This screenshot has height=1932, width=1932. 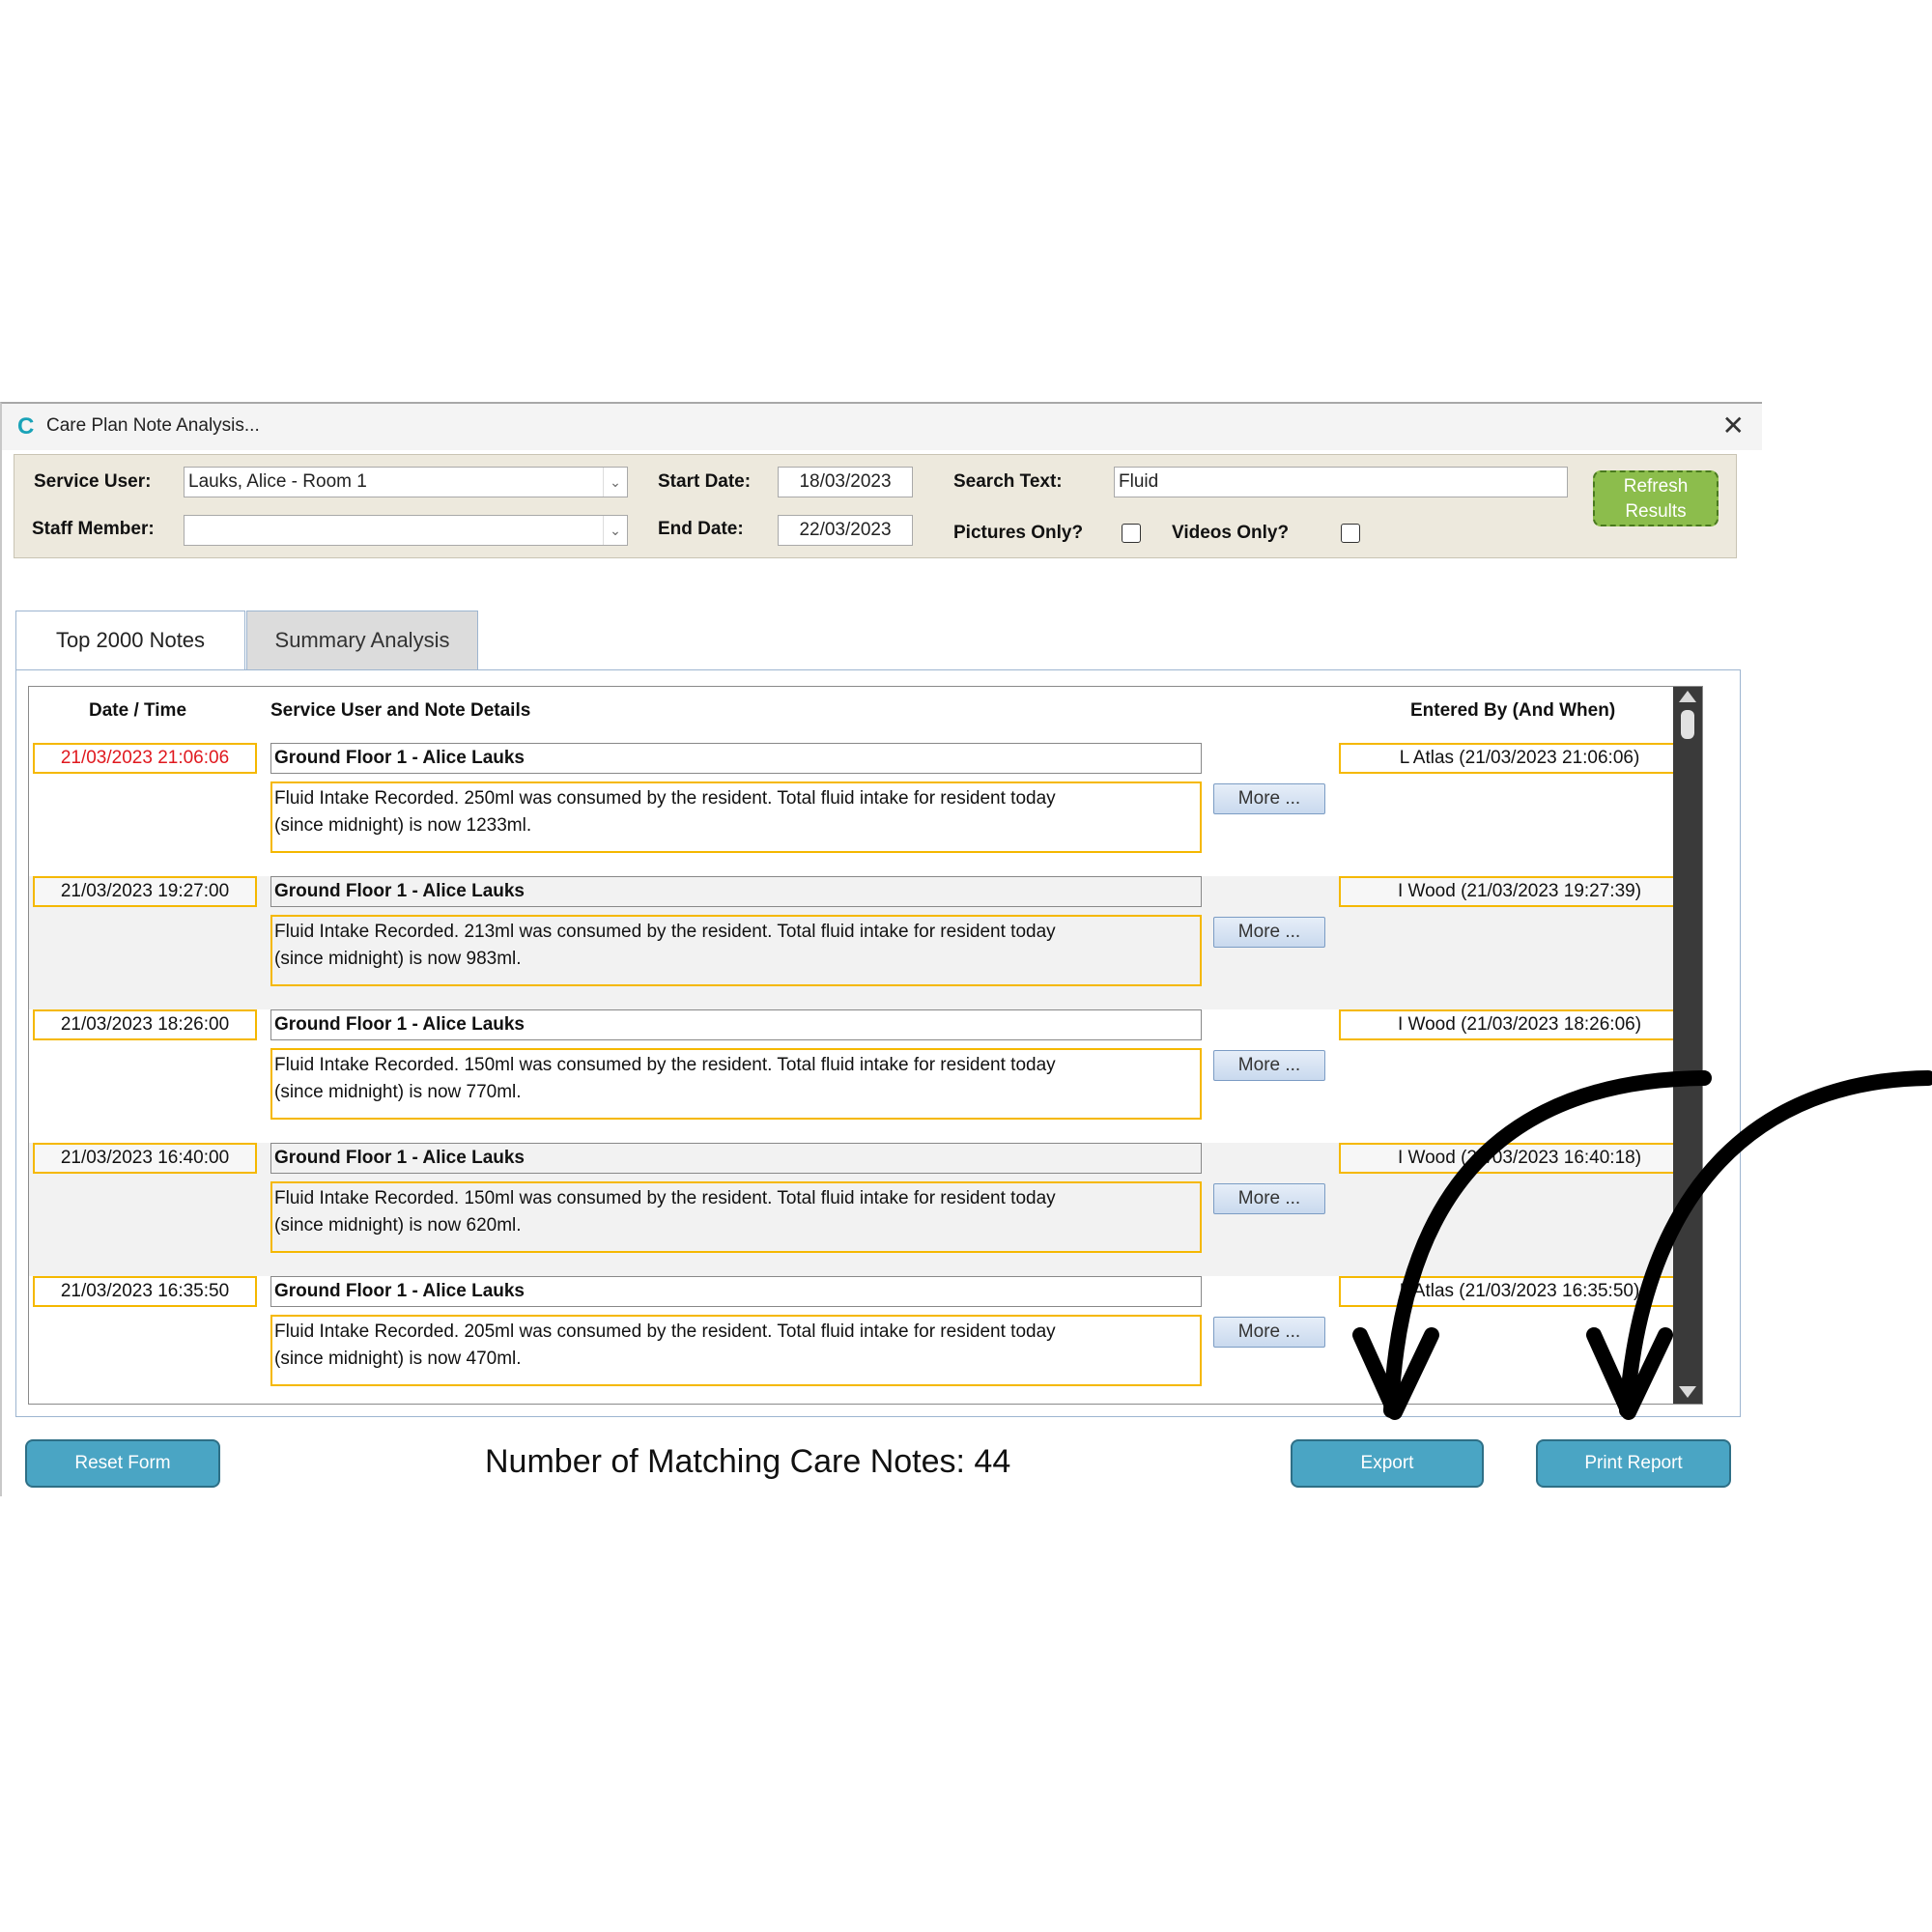 What do you see at coordinates (1513, 710) in the screenshot?
I see `header-entered-by: Entered By (And When)` at bounding box center [1513, 710].